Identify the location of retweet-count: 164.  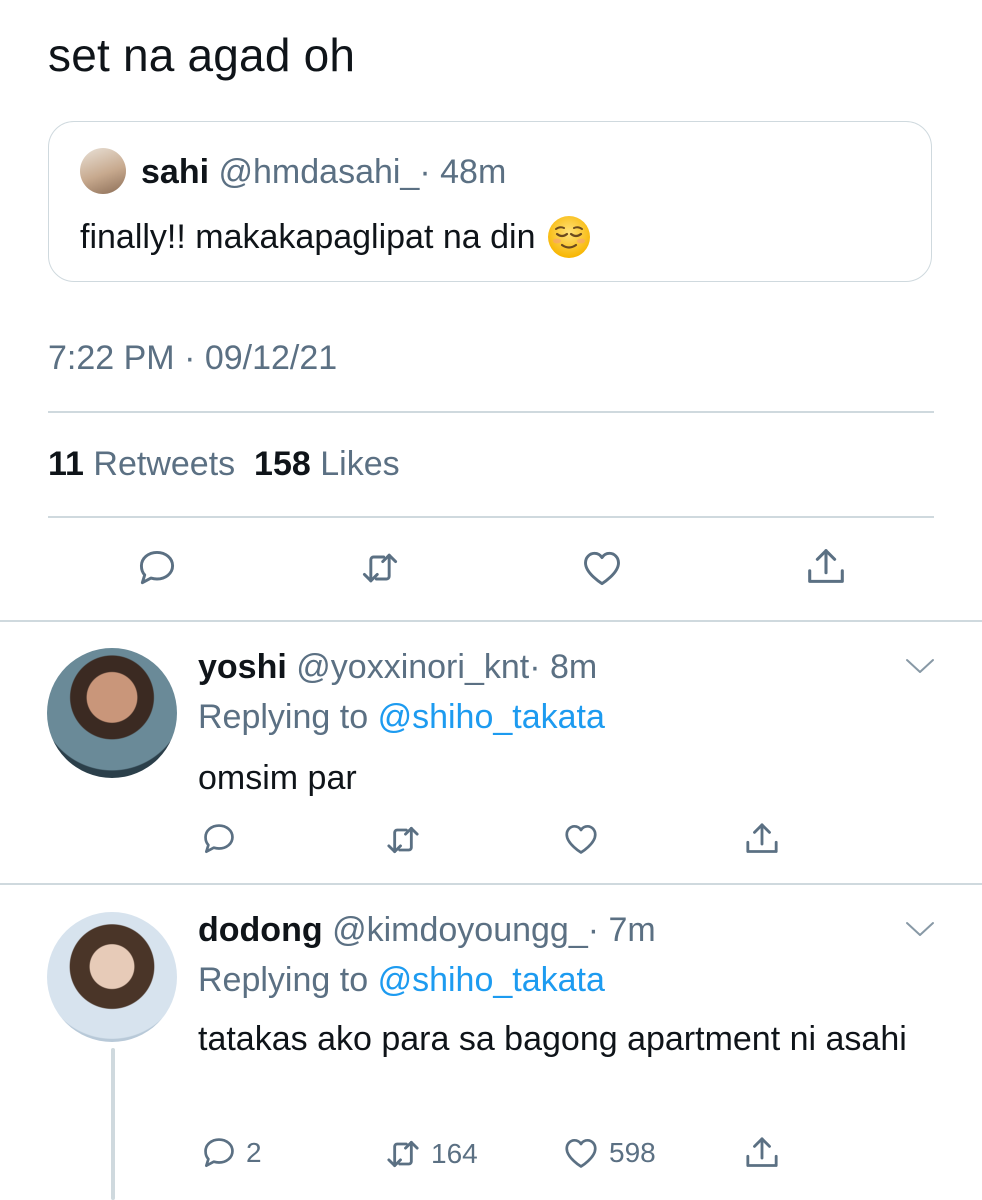
(454, 1153).